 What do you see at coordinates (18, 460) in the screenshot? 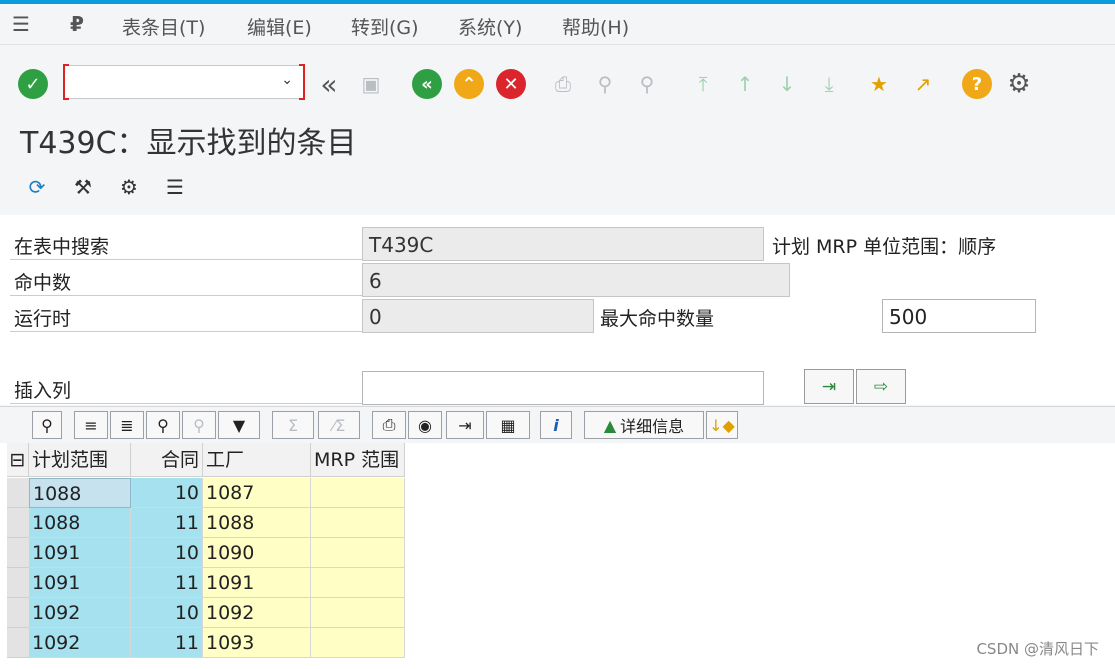
I see `select-all-icon: ⊟` at bounding box center [18, 460].